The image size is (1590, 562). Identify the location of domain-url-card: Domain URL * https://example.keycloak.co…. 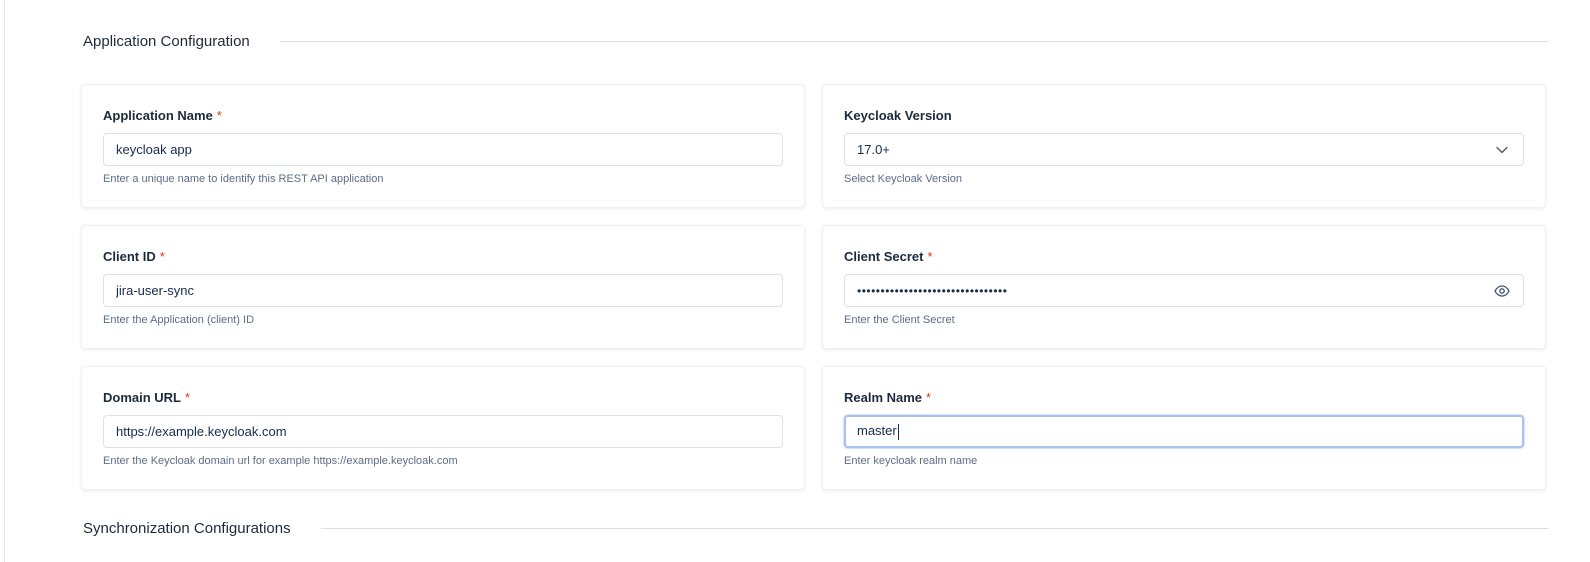
(443, 428).